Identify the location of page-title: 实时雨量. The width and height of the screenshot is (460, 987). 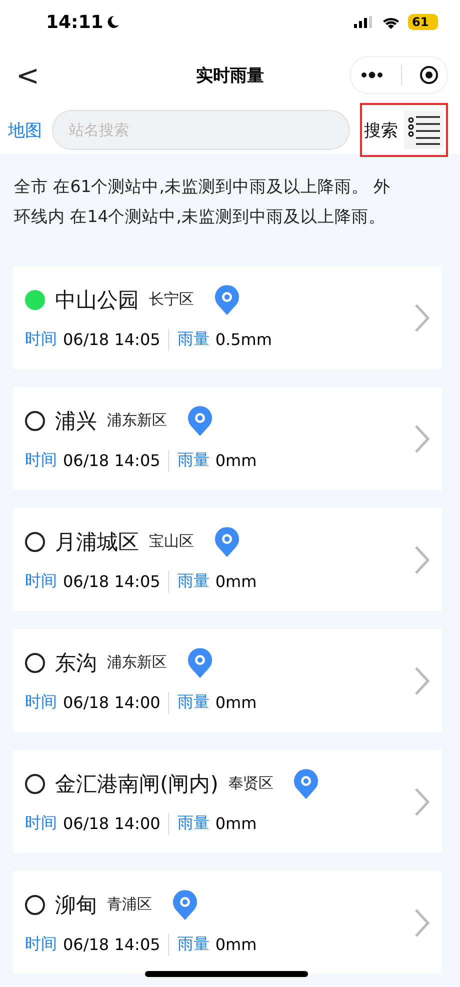
(230, 75).